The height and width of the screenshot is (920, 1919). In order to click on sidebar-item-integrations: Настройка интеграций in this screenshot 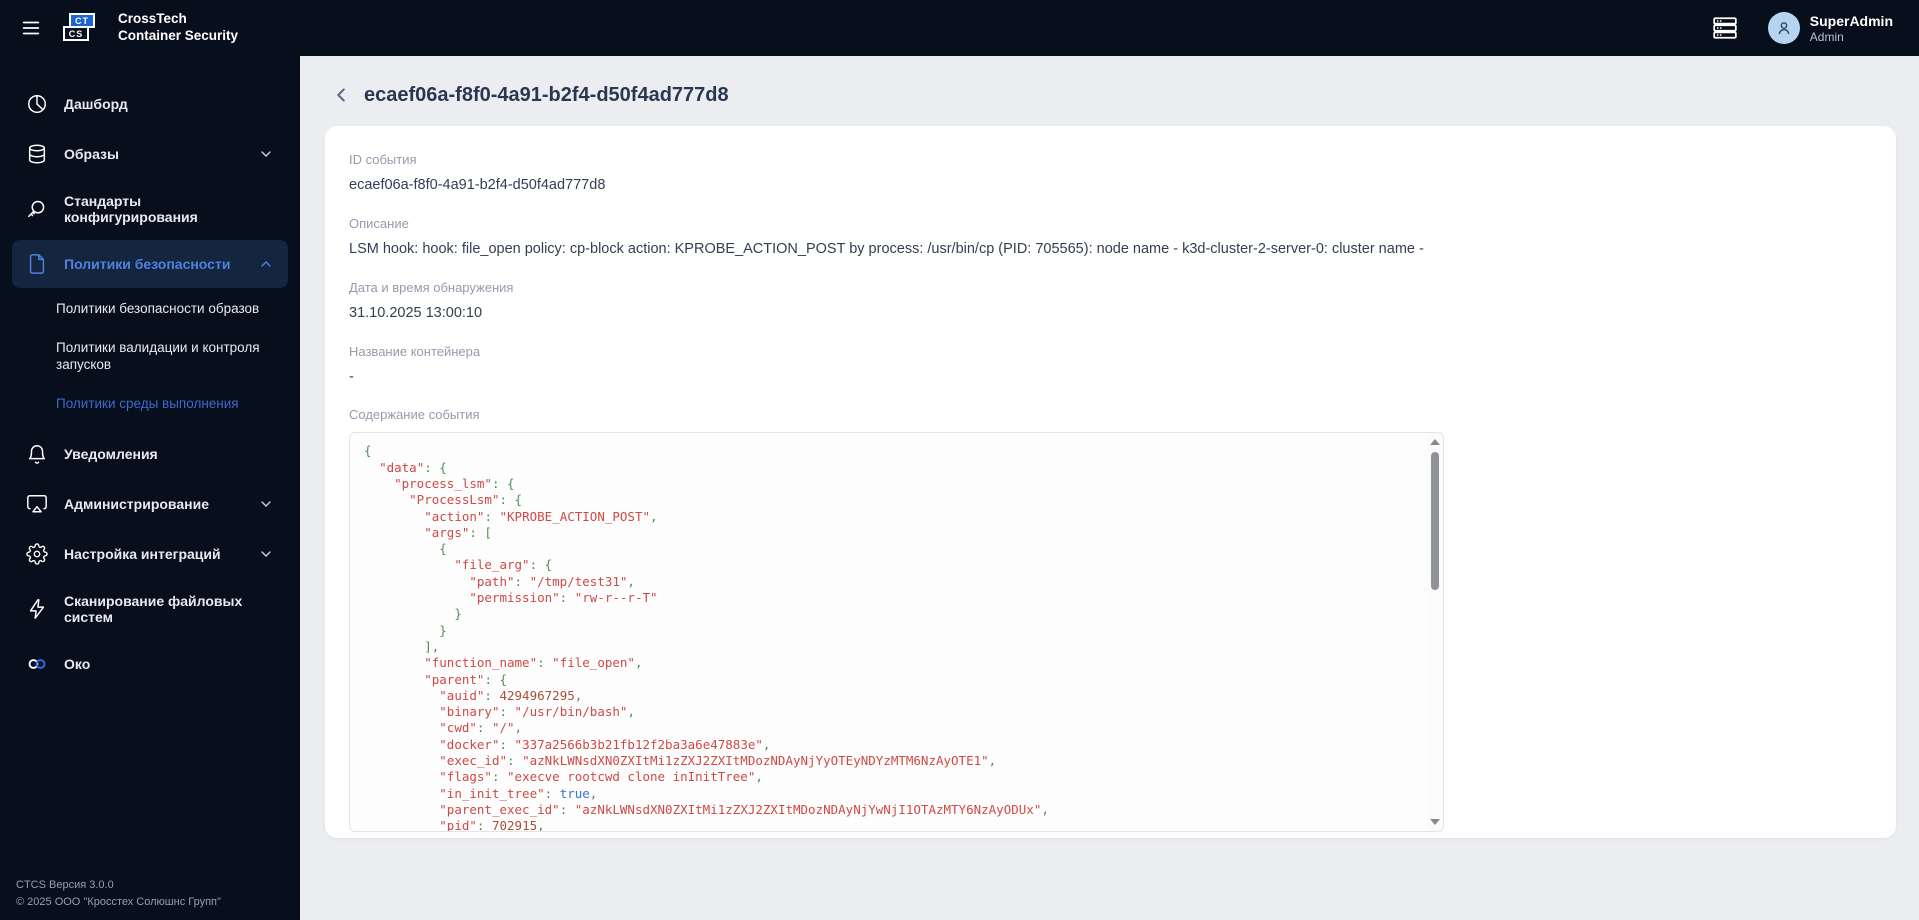, I will do `click(150, 554)`.